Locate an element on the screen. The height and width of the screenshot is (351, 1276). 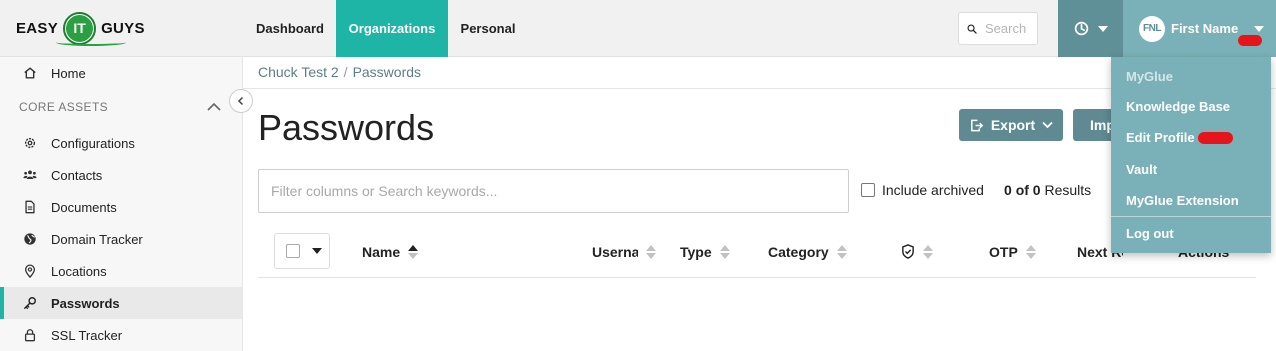
chevron-up-icon is located at coordinates (214, 107).